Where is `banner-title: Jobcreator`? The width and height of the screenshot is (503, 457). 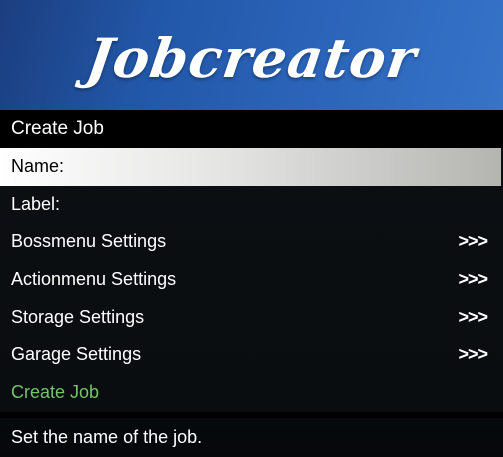 banner-title: Jobcreator is located at coordinates (251, 58).